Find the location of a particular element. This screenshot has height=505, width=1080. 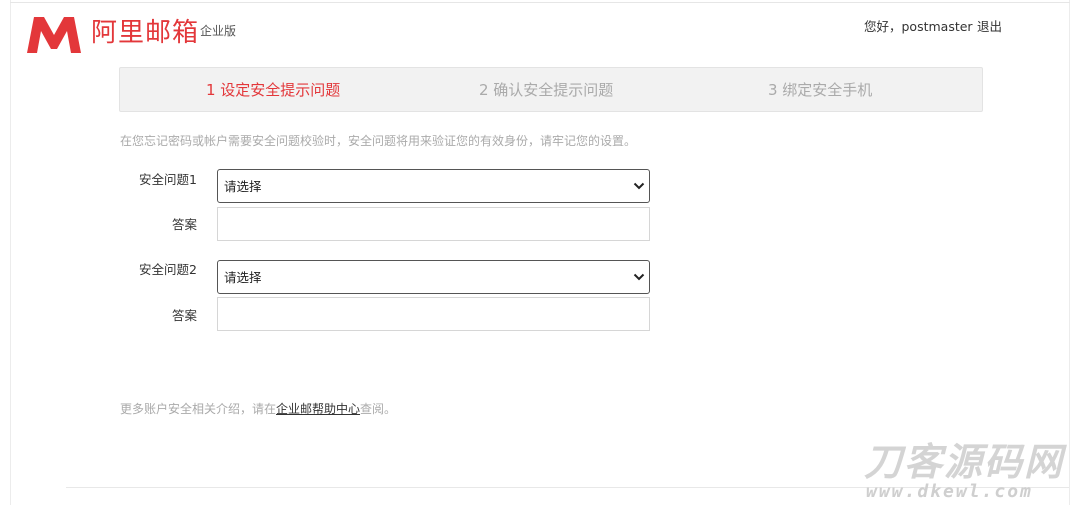

question1-selected-value: 请选择 is located at coordinates (243, 186).